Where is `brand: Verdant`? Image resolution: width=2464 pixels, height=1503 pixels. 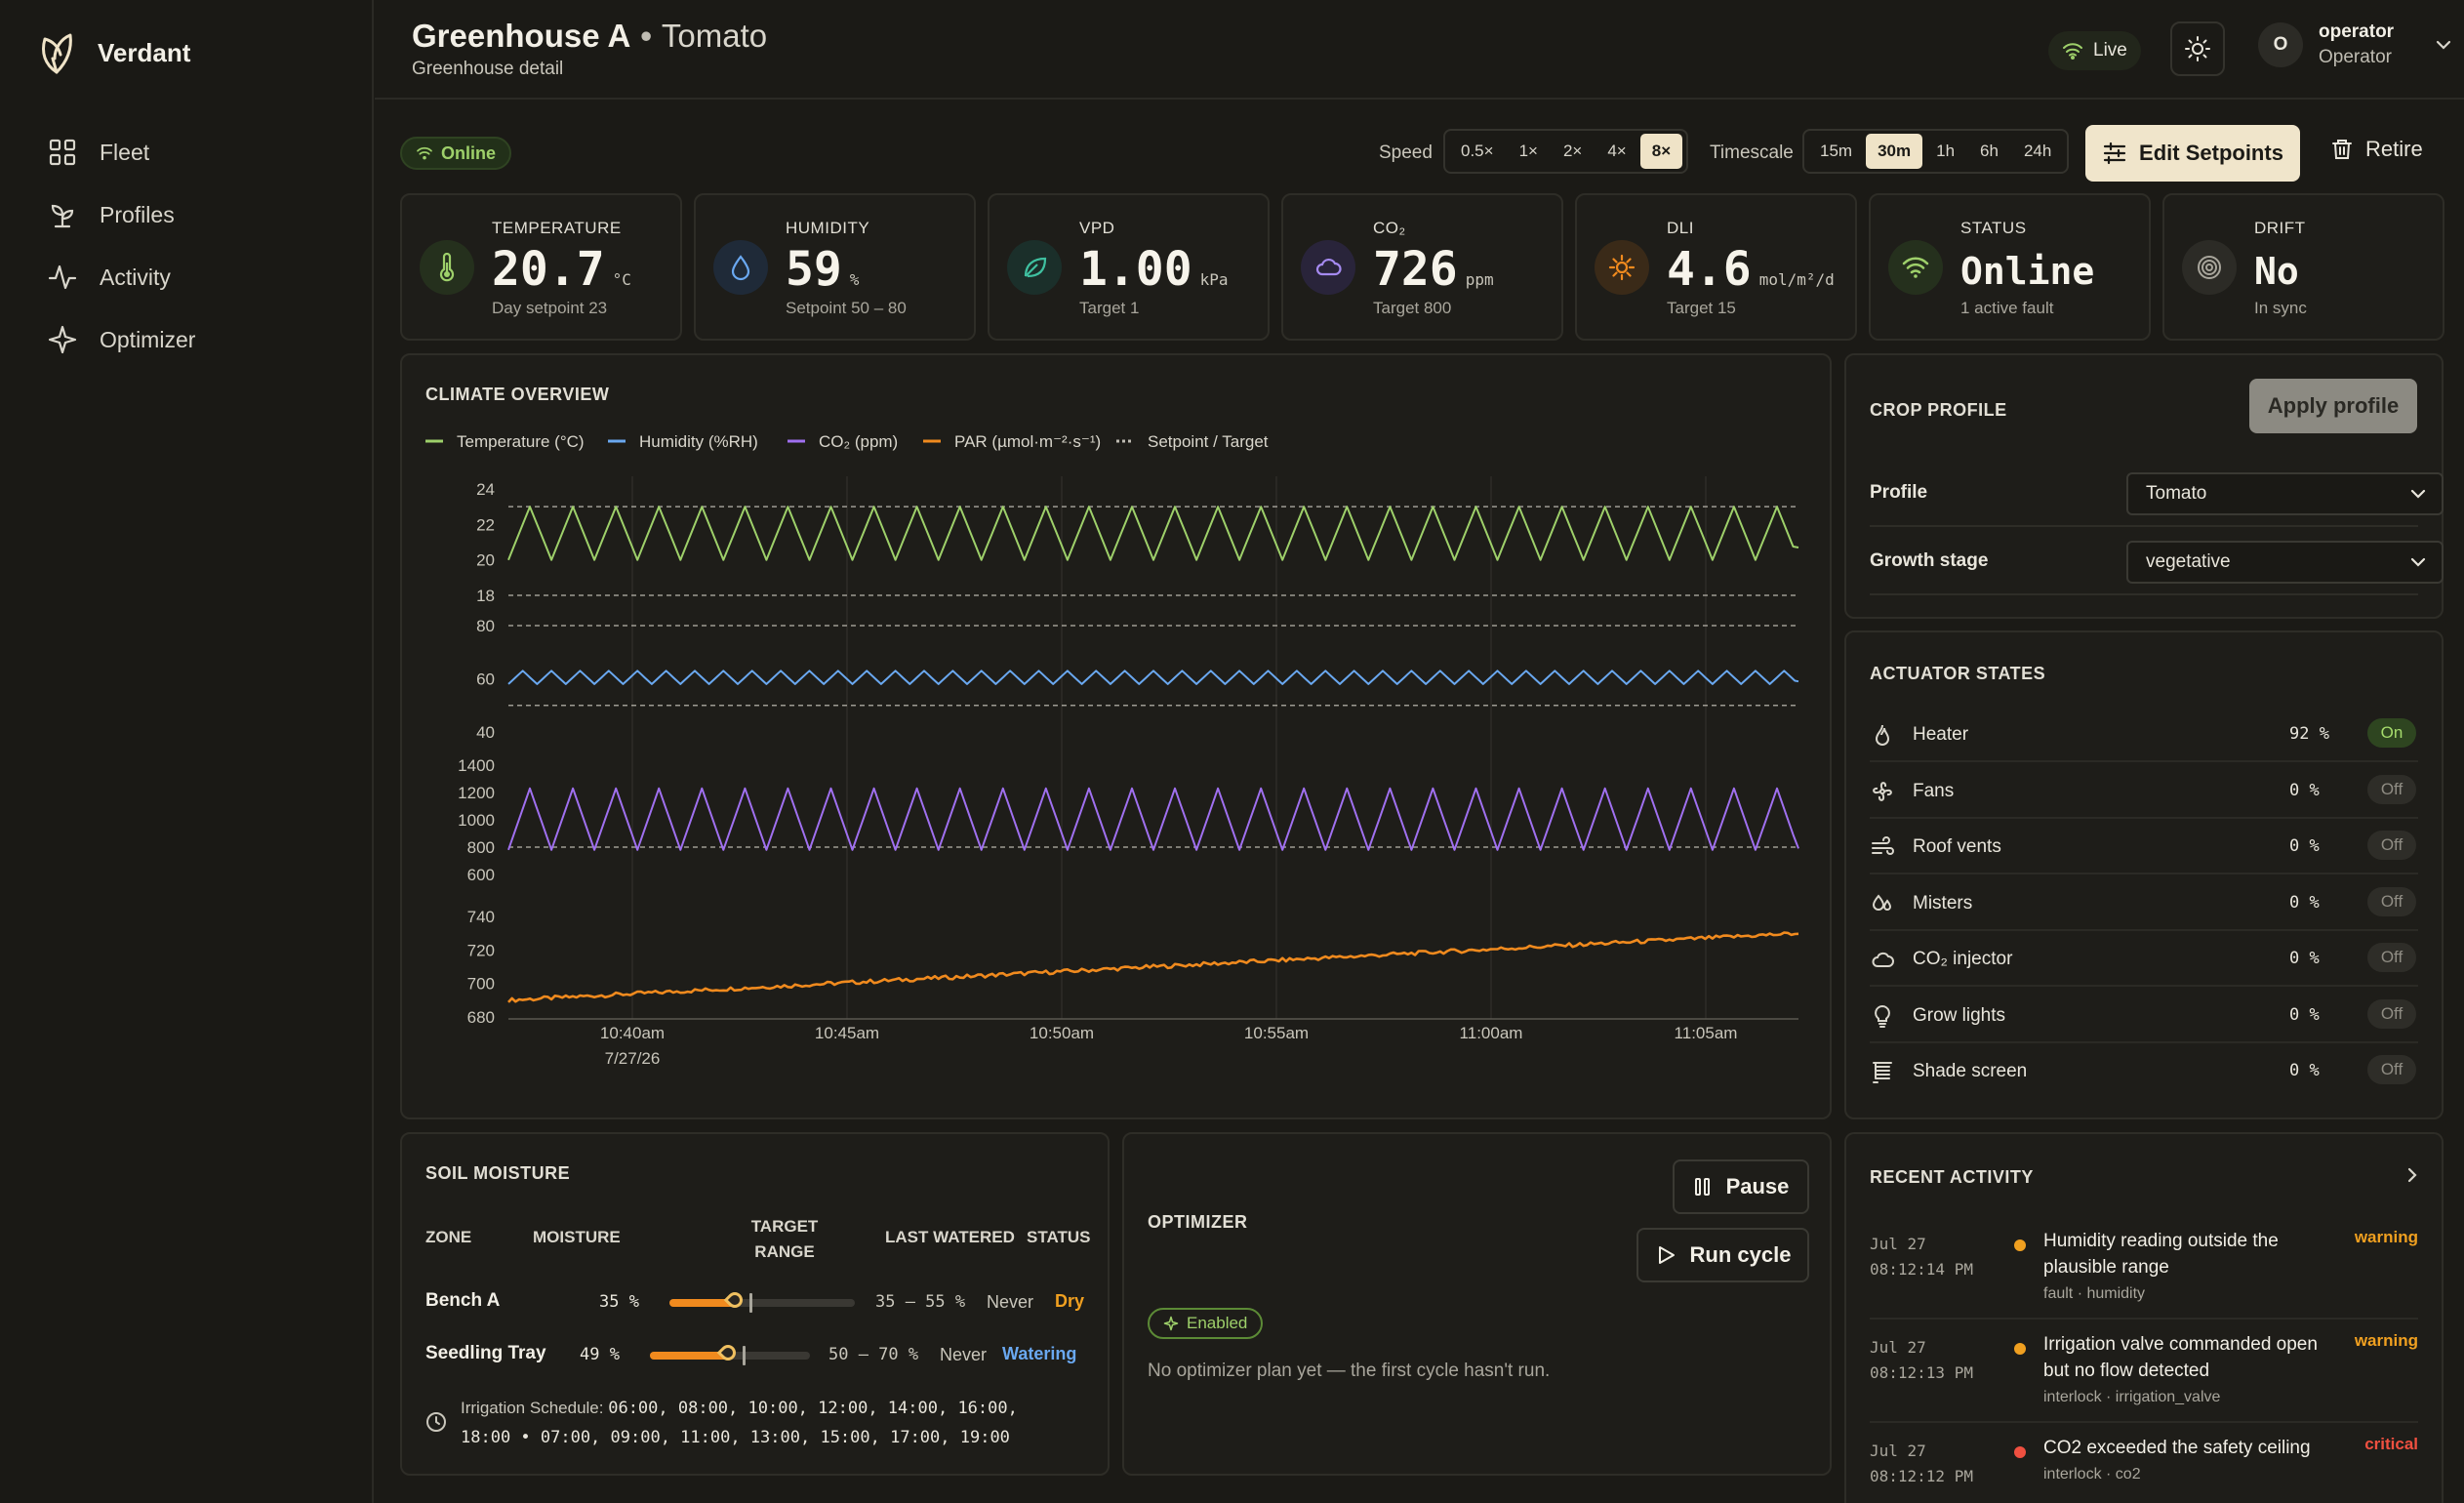
brand: Verdant is located at coordinates (112, 52).